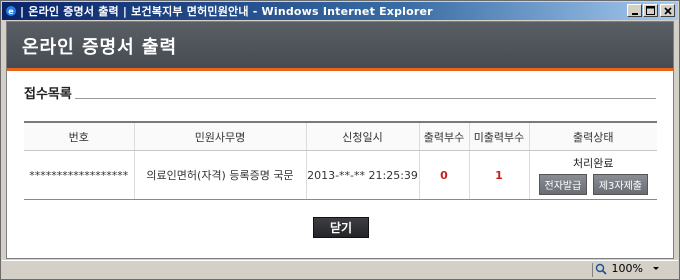  Describe the element at coordinates (79, 175) in the screenshot. I see `cell-number: ******************` at that location.